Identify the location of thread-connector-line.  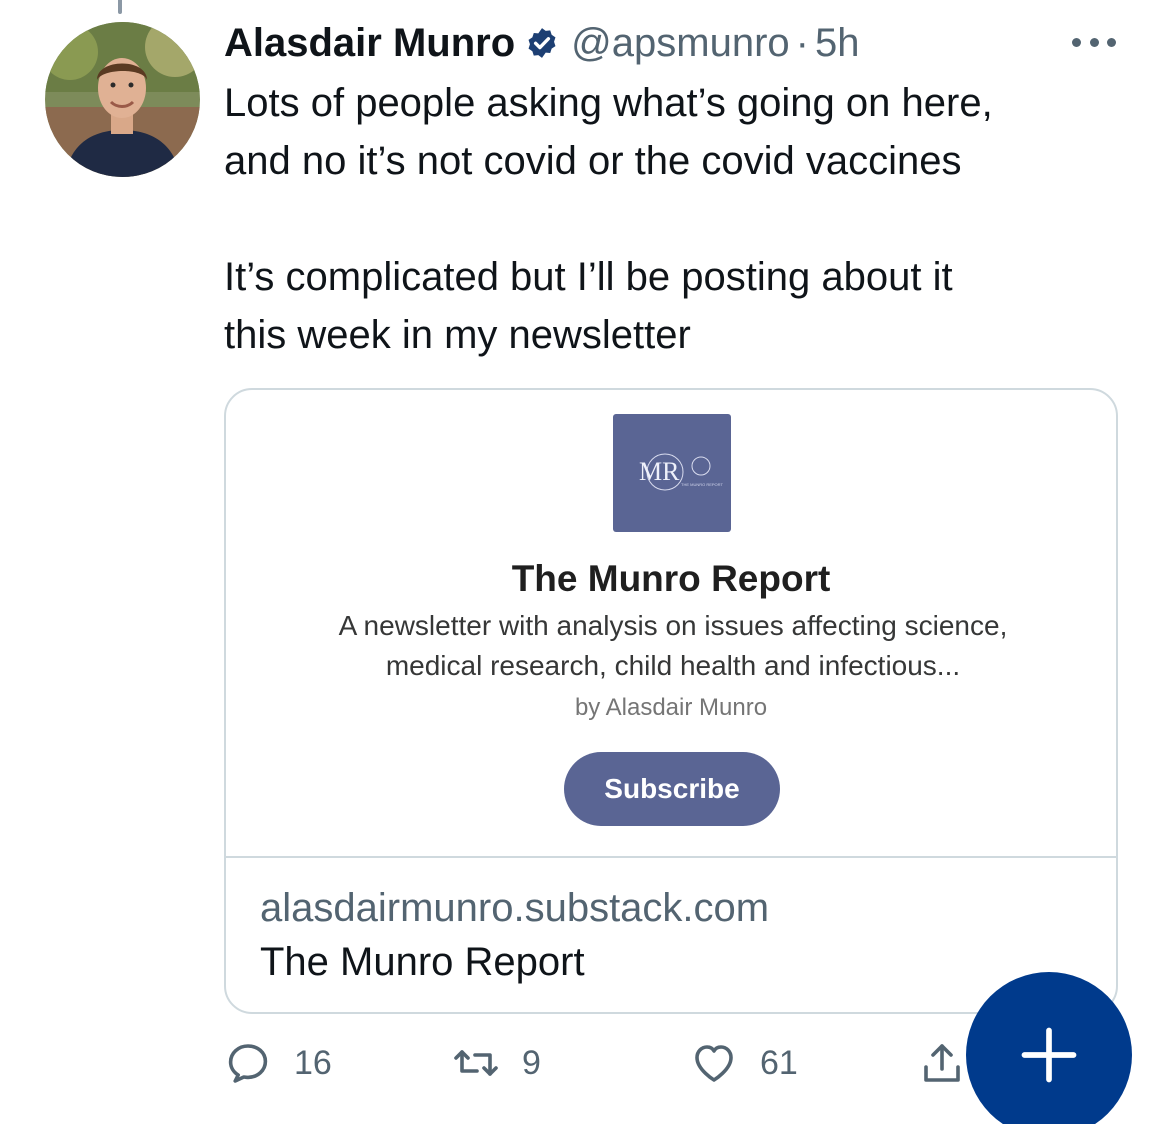
(120, 7).